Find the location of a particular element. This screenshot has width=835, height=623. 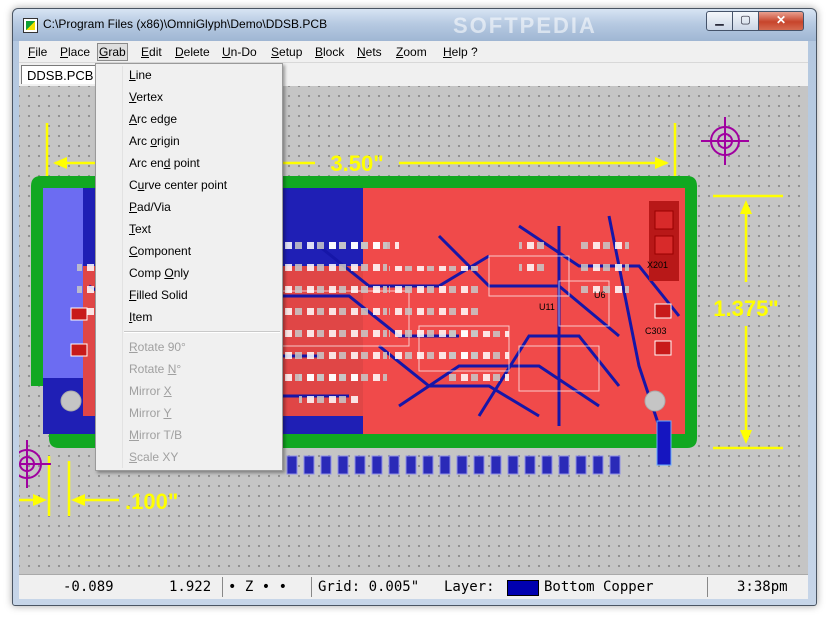

menu-place-label: lace is located at coordinates (79, 52).